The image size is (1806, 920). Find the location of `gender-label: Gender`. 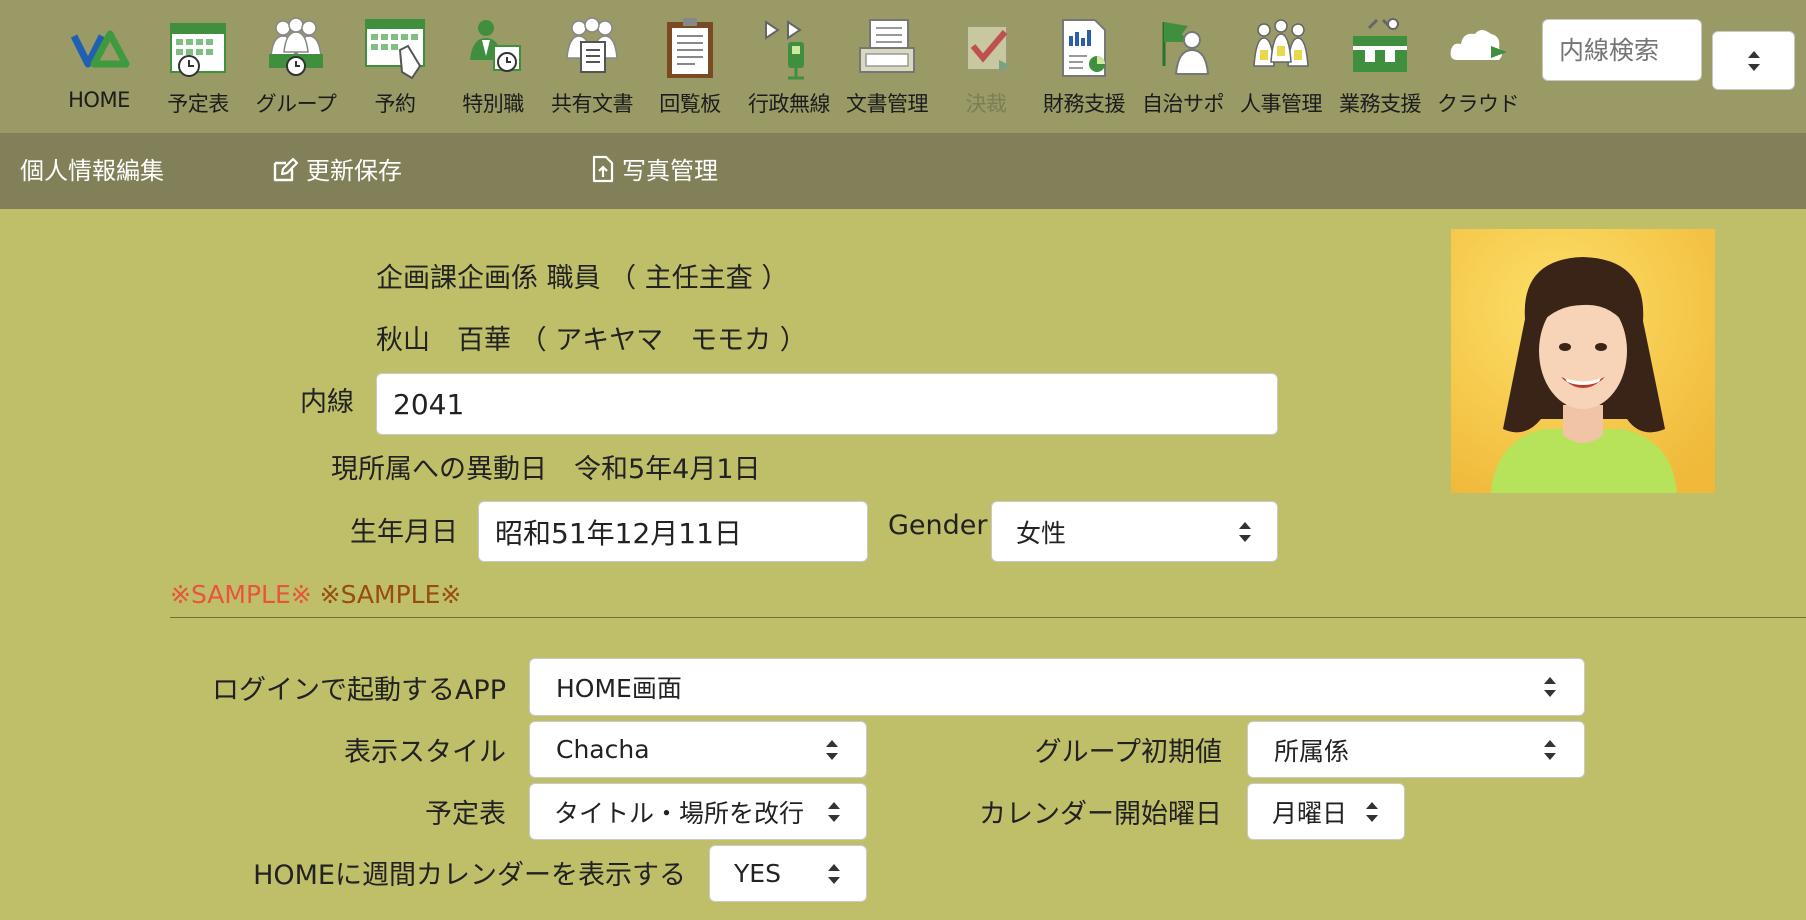

gender-label: Gender is located at coordinates (938, 525).